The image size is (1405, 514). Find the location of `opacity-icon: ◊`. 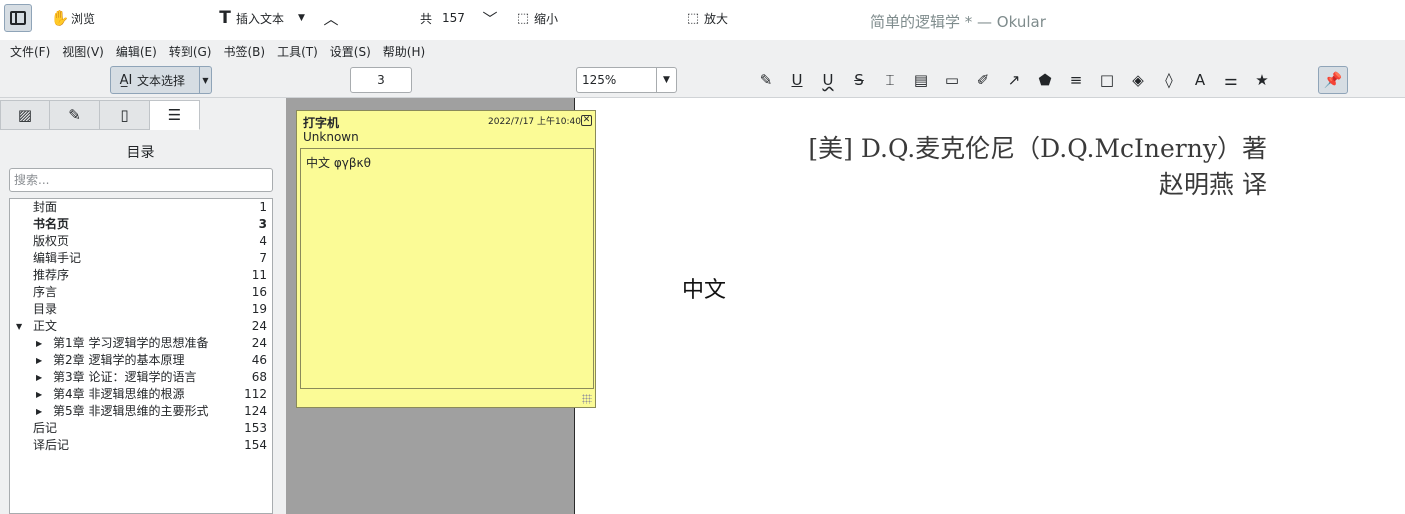

opacity-icon: ◊ is located at coordinates (1169, 80).